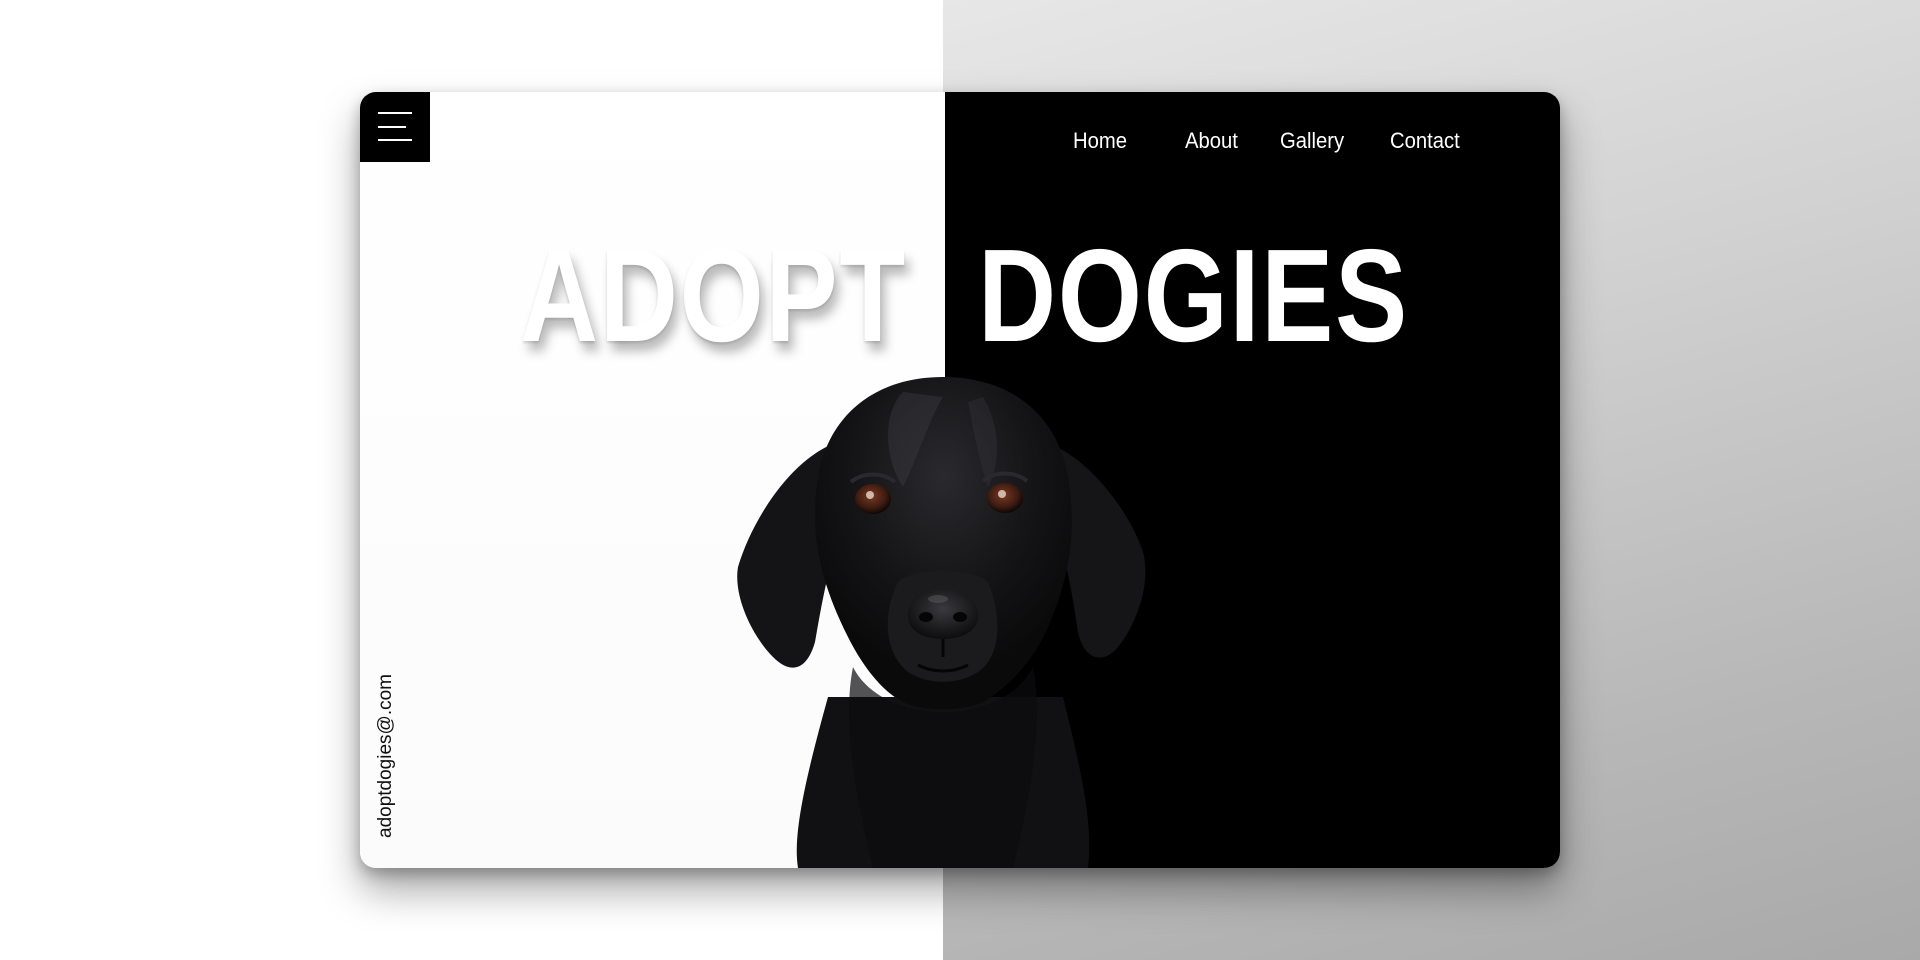  Describe the element at coordinates (941, 622) in the screenshot. I see `dog-image` at that location.